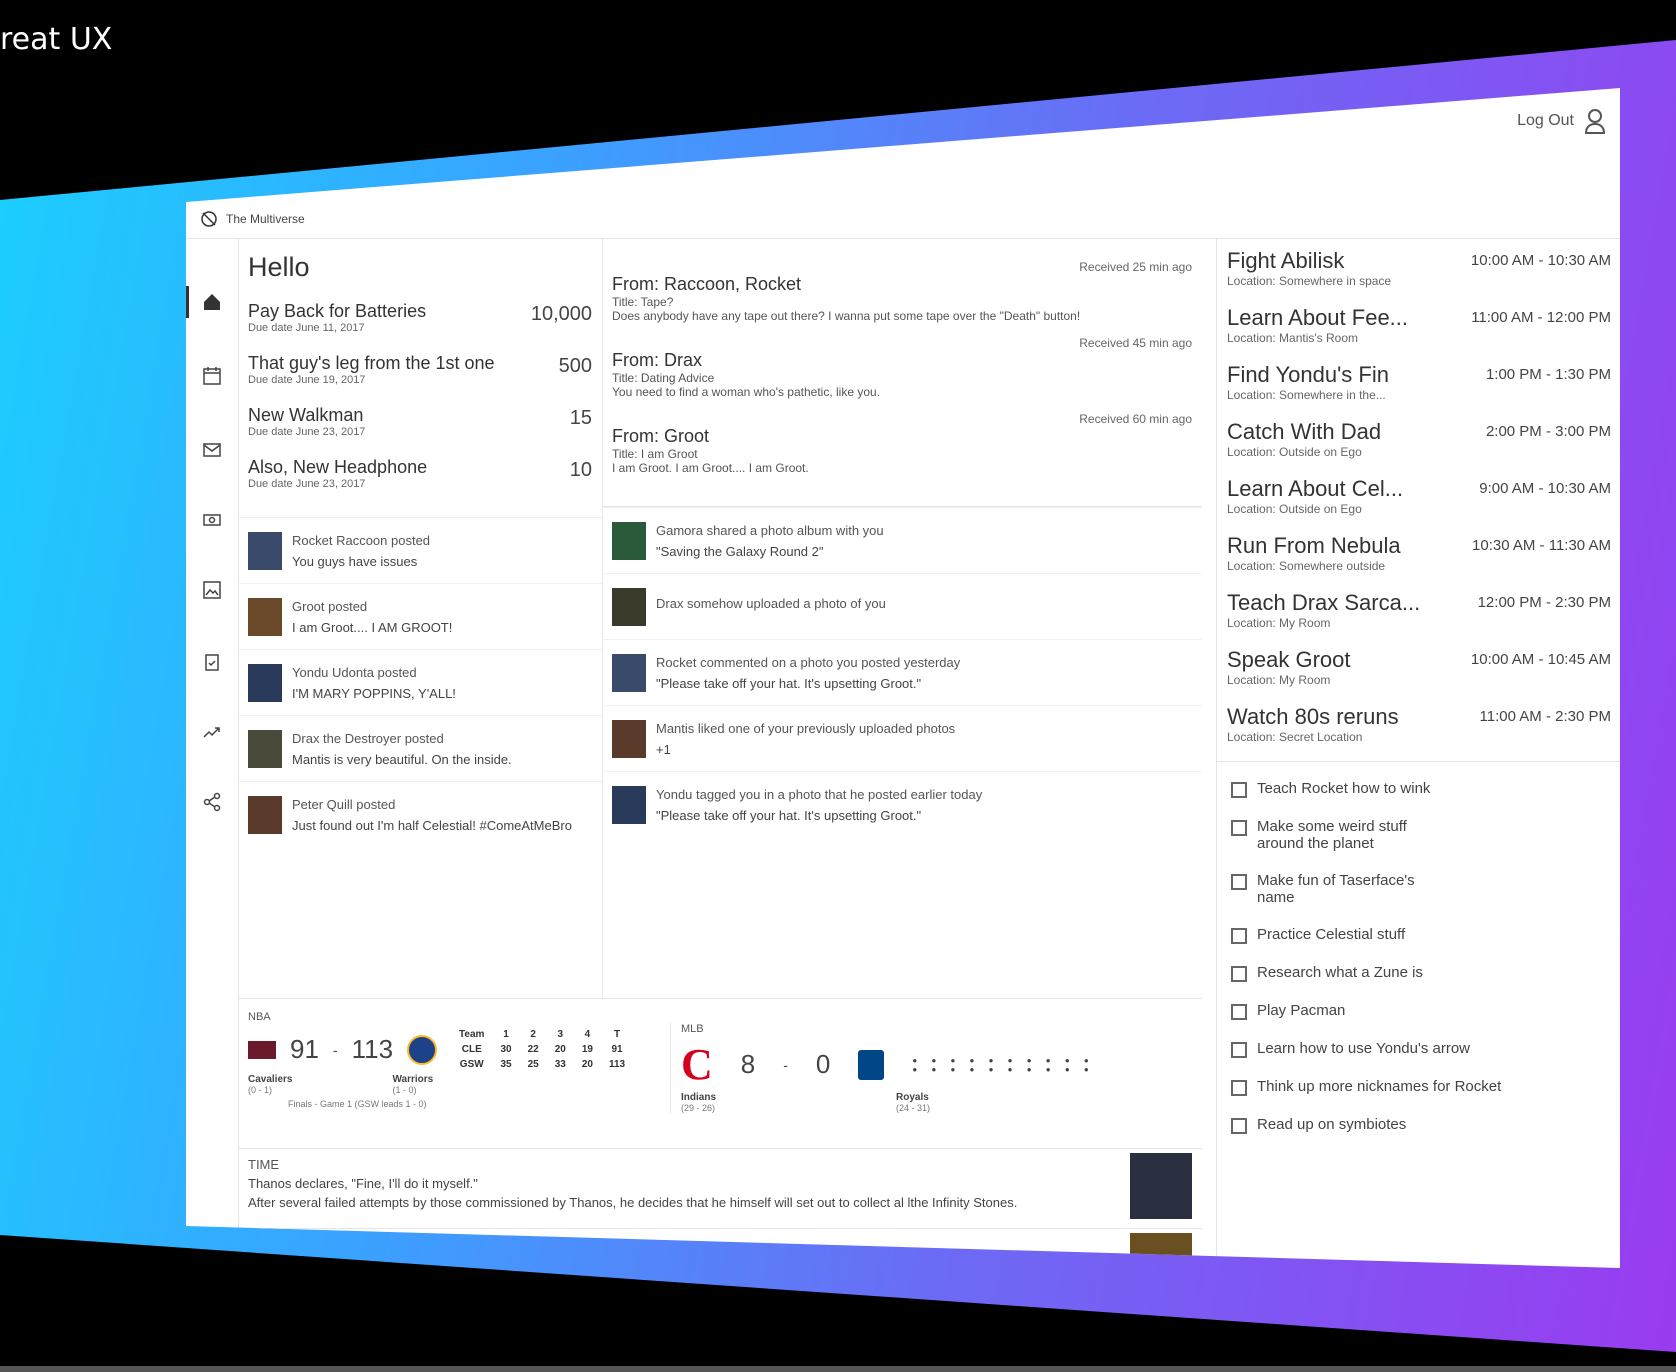  Describe the element at coordinates (580, 470) in the screenshot. I see `bill-amount: 10` at that location.